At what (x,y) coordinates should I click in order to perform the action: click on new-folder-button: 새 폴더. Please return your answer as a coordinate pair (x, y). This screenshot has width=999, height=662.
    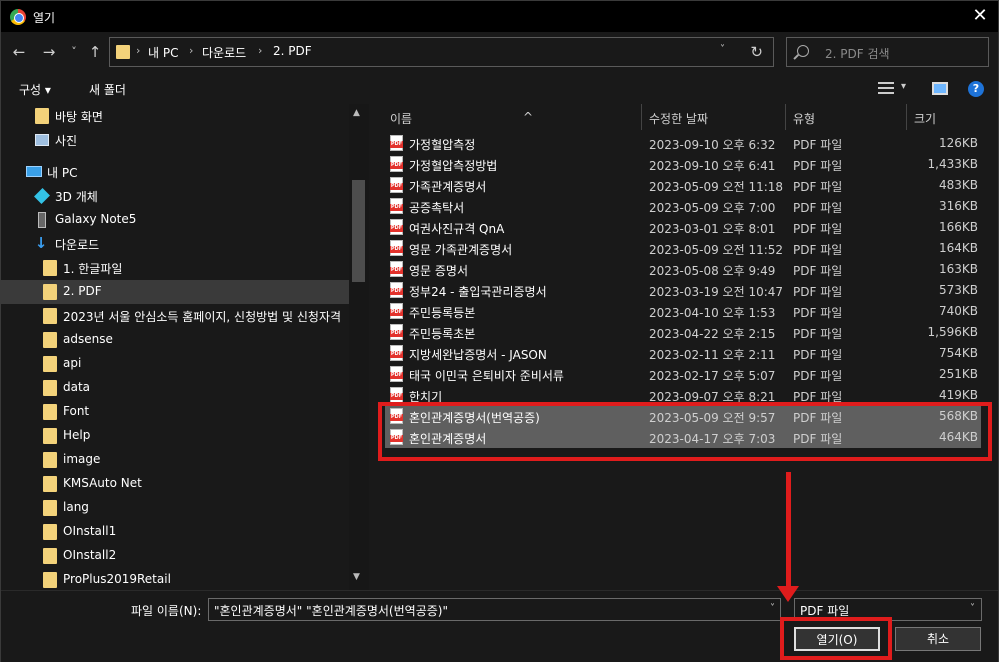
    Looking at the image, I should click on (107, 89).